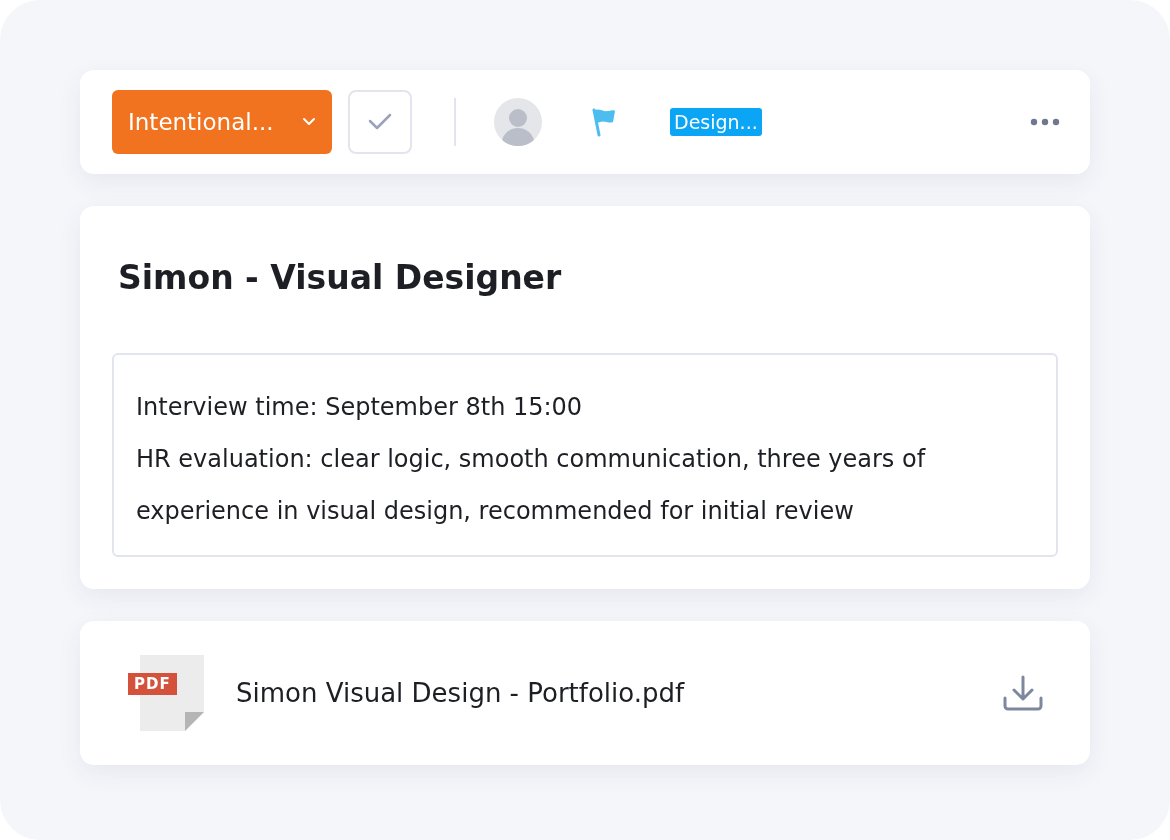 The width and height of the screenshot is (1170, 840). What do you see at coordinates (604, 122) in the screenshot?
I see `flag-icon` at bounding box center [604, 122].